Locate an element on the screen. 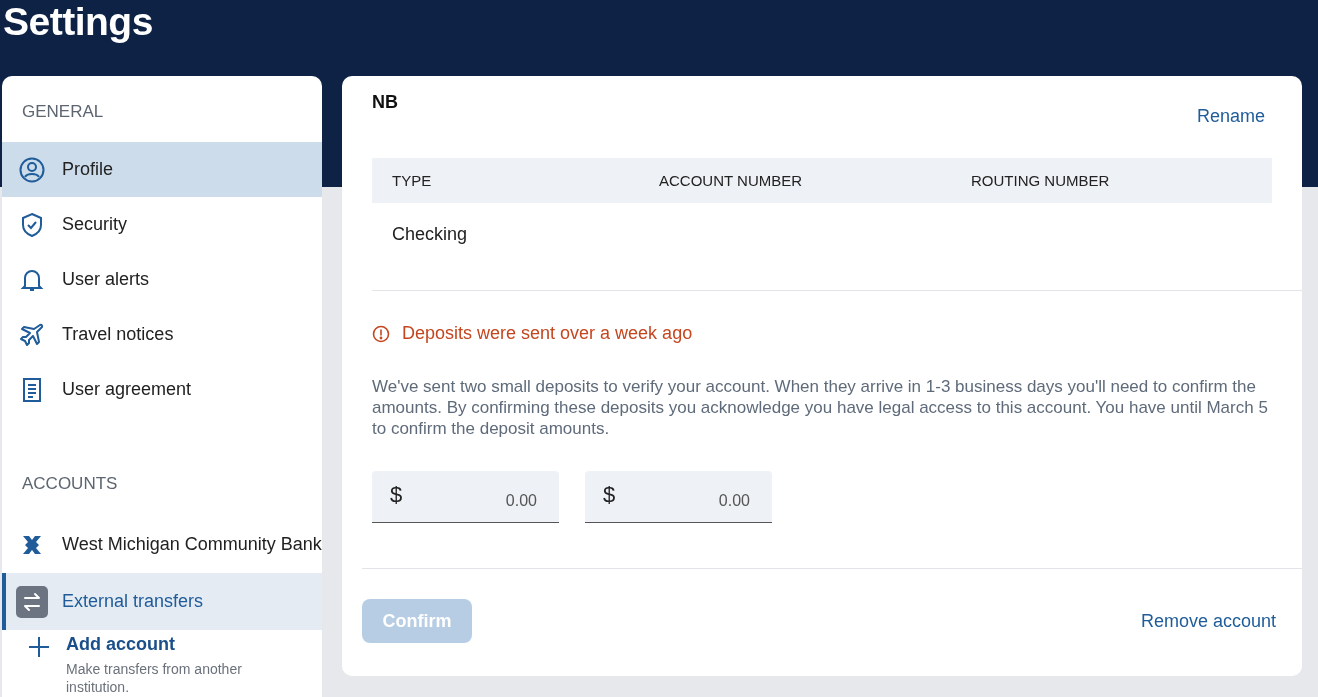 This screenshot has width=1318, height=697. column-header: ROUTING NUMBER is located at coordinates (1040, 180).